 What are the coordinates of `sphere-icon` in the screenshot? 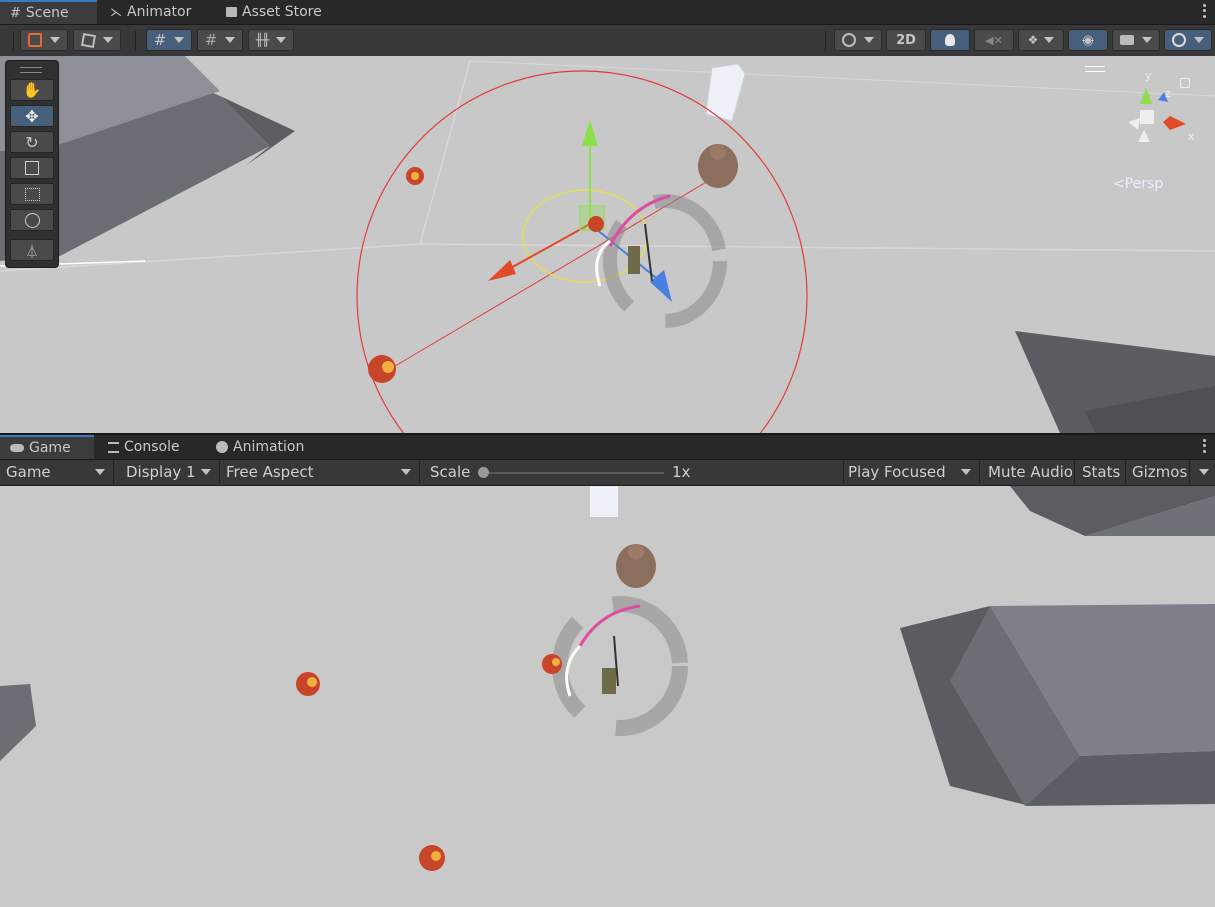 It's located at (849, 40).